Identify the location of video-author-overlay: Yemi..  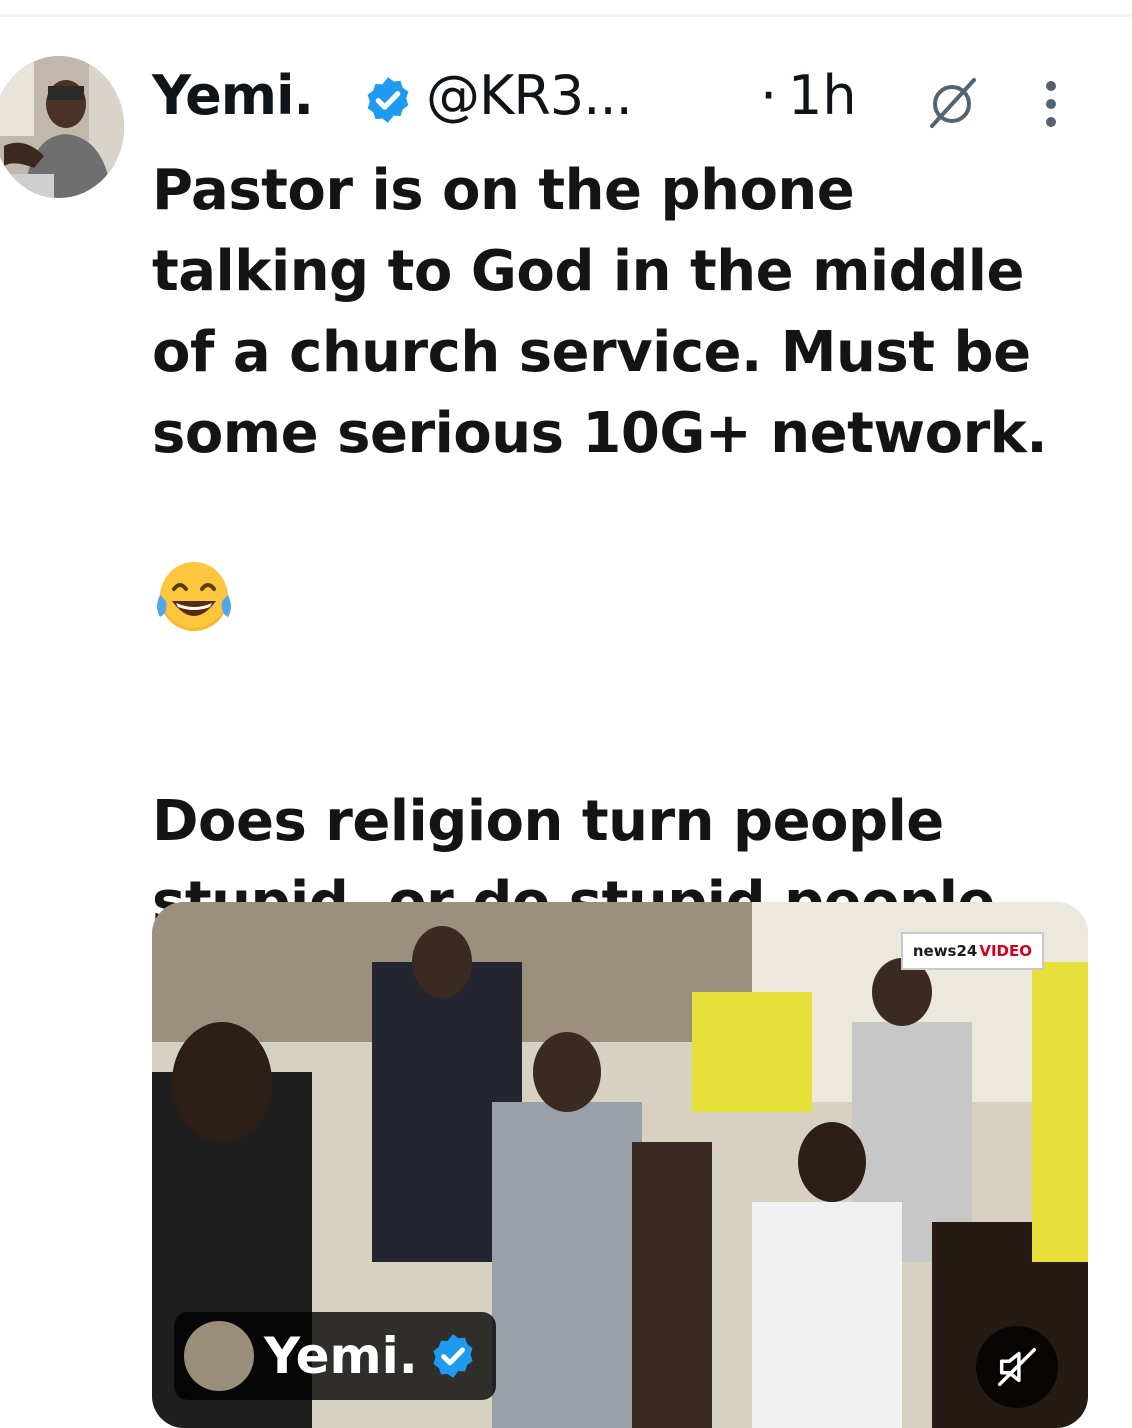
(335, 1356).